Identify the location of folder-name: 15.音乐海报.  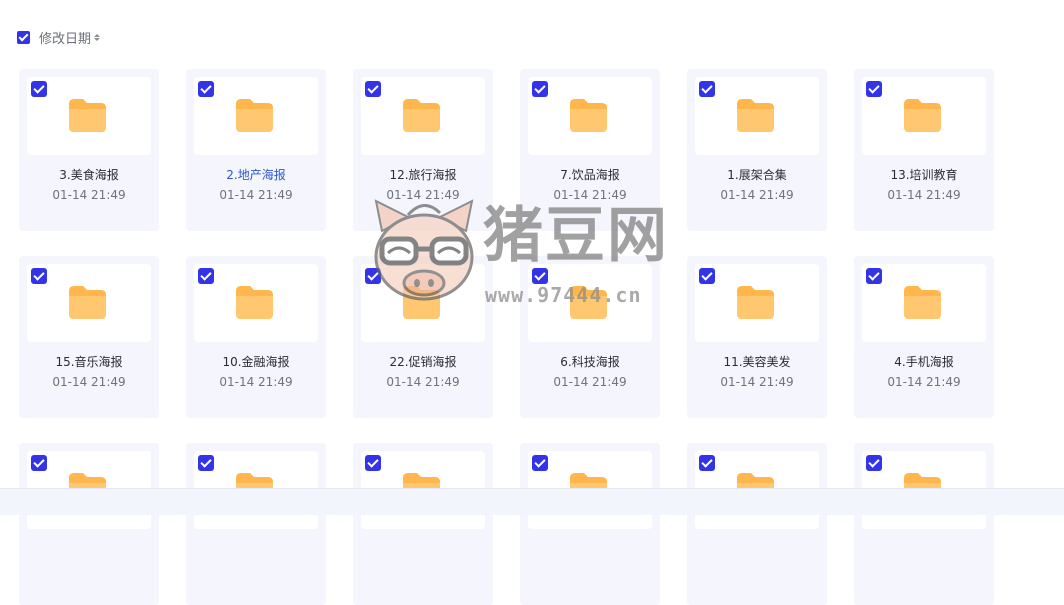
(89, 361).